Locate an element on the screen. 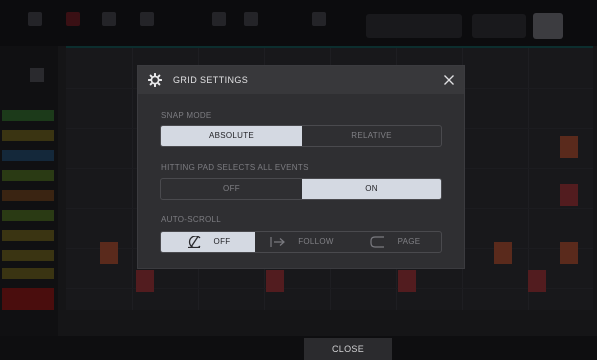  dialog-header: GRID SETTINGS is located at coordinates (301, 80).